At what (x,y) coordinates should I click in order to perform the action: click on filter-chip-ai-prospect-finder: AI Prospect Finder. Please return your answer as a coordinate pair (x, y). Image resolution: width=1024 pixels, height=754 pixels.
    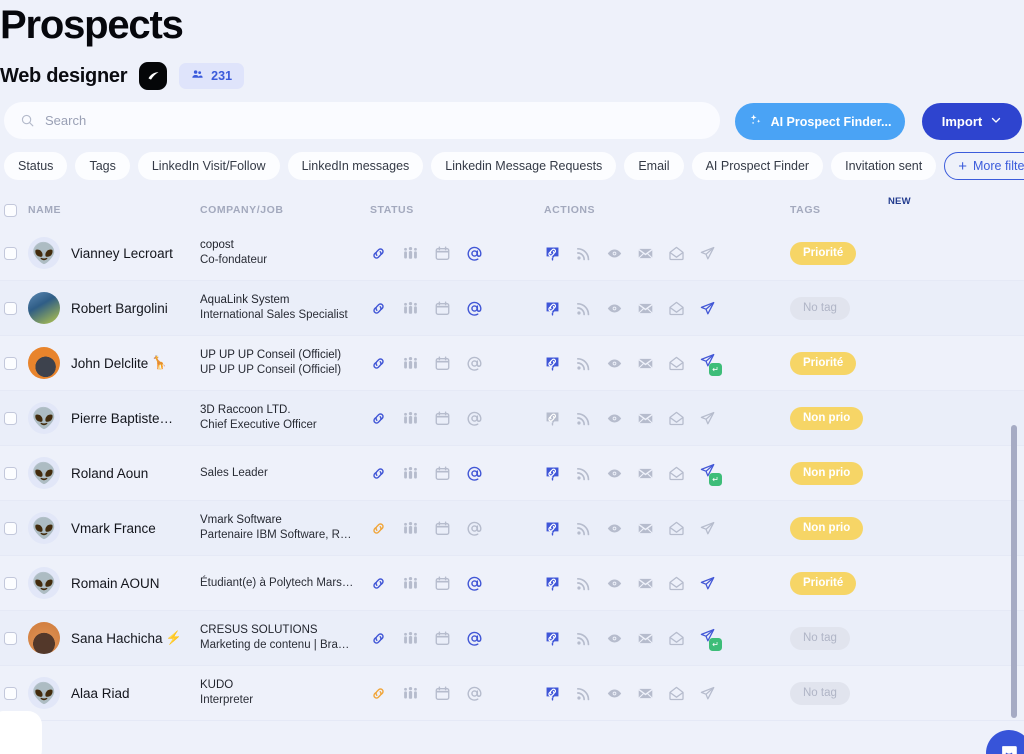
    Looking at the image, I should click on (757, 166).